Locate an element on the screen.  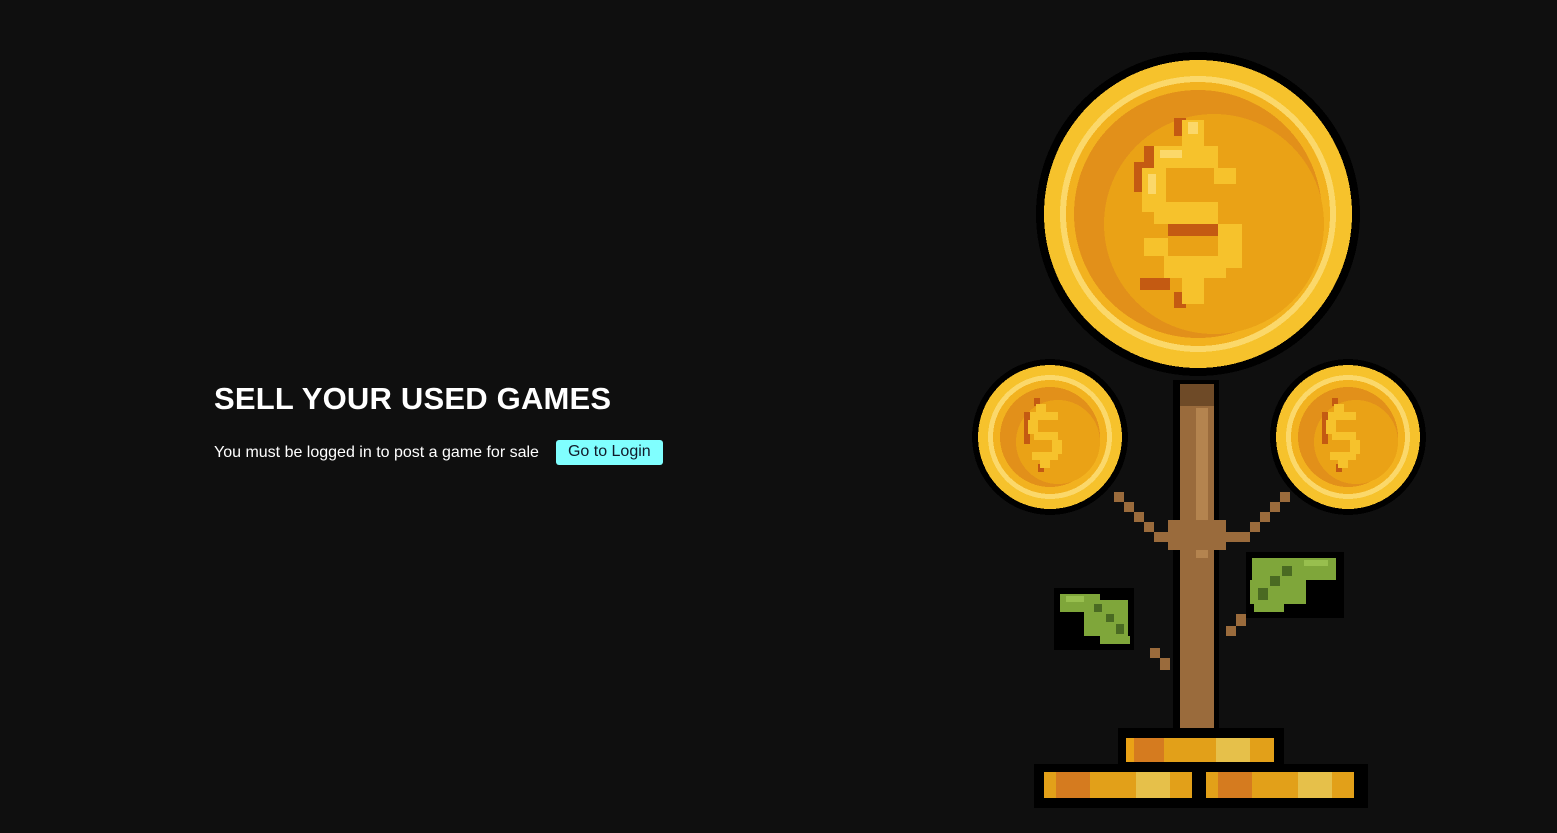
coin-stack-bottom is located at coordinates (1201, 786).